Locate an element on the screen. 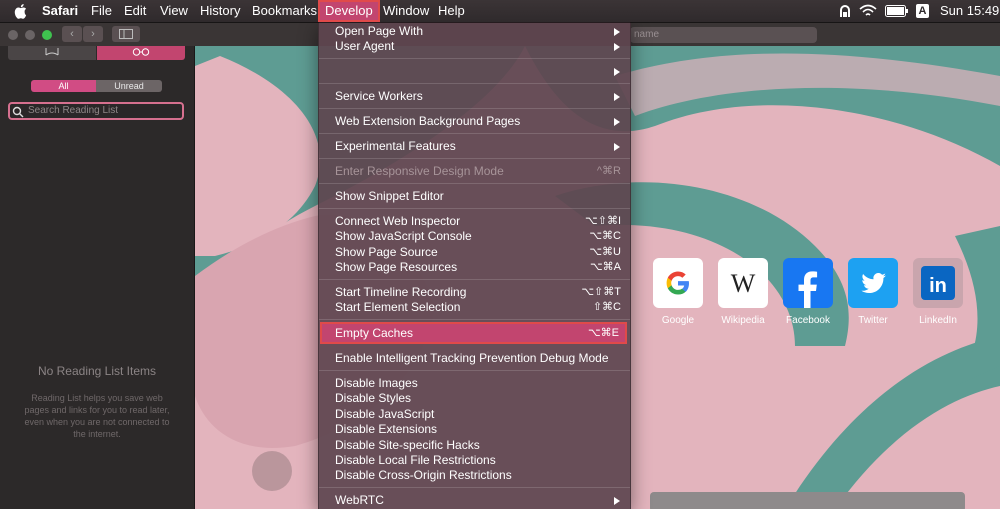 The width and height of the screenshot is (1000, 509). reading-list-tab is located at coordinates (141, 53).